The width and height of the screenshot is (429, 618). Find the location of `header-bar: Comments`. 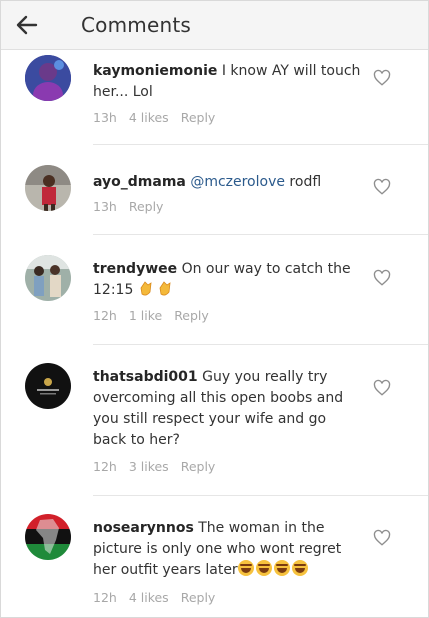

header-bar: Comments is located at coordinates (214, 25).